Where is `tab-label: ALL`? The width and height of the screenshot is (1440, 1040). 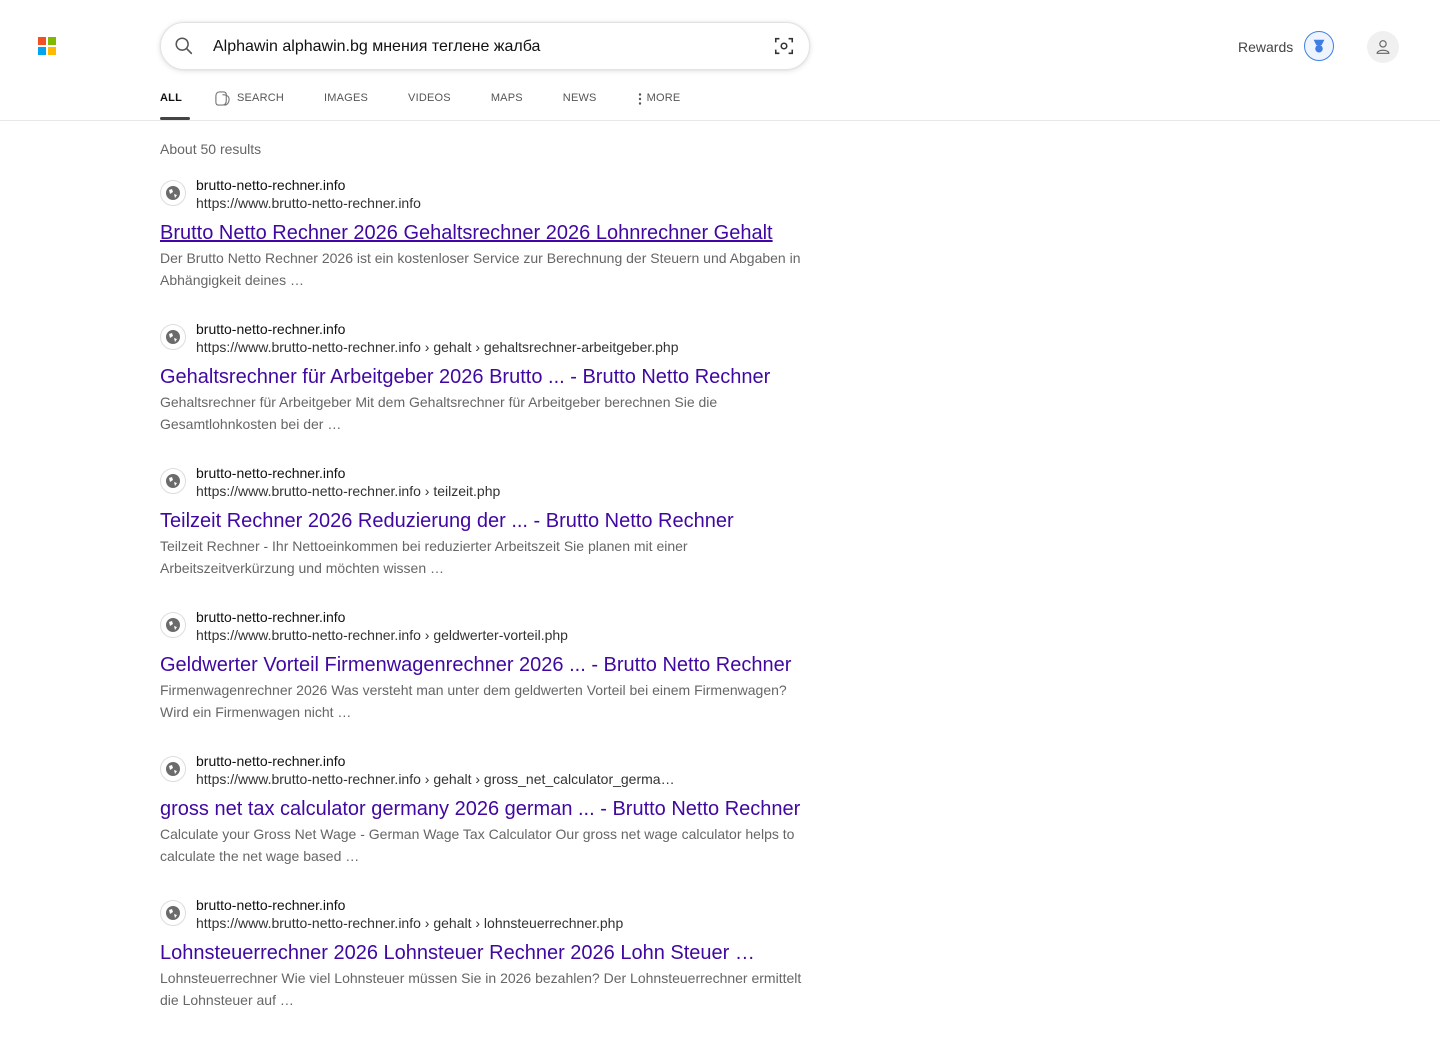 tab-label: ALL is located at coordinates (171, 98).